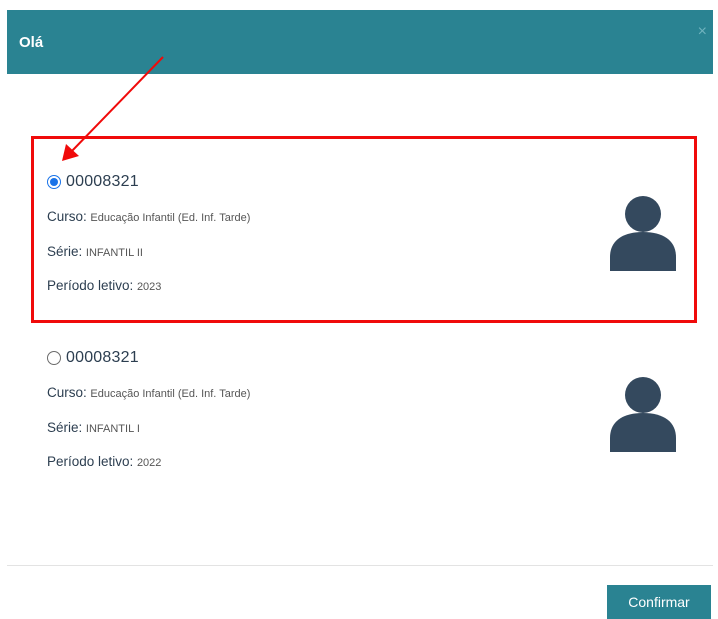 The width and height of the screenshot is (718, 619). Describe the element at coordinates (659, 602) in the screenshot. I see `confirm-button: Confirmar` at that location.